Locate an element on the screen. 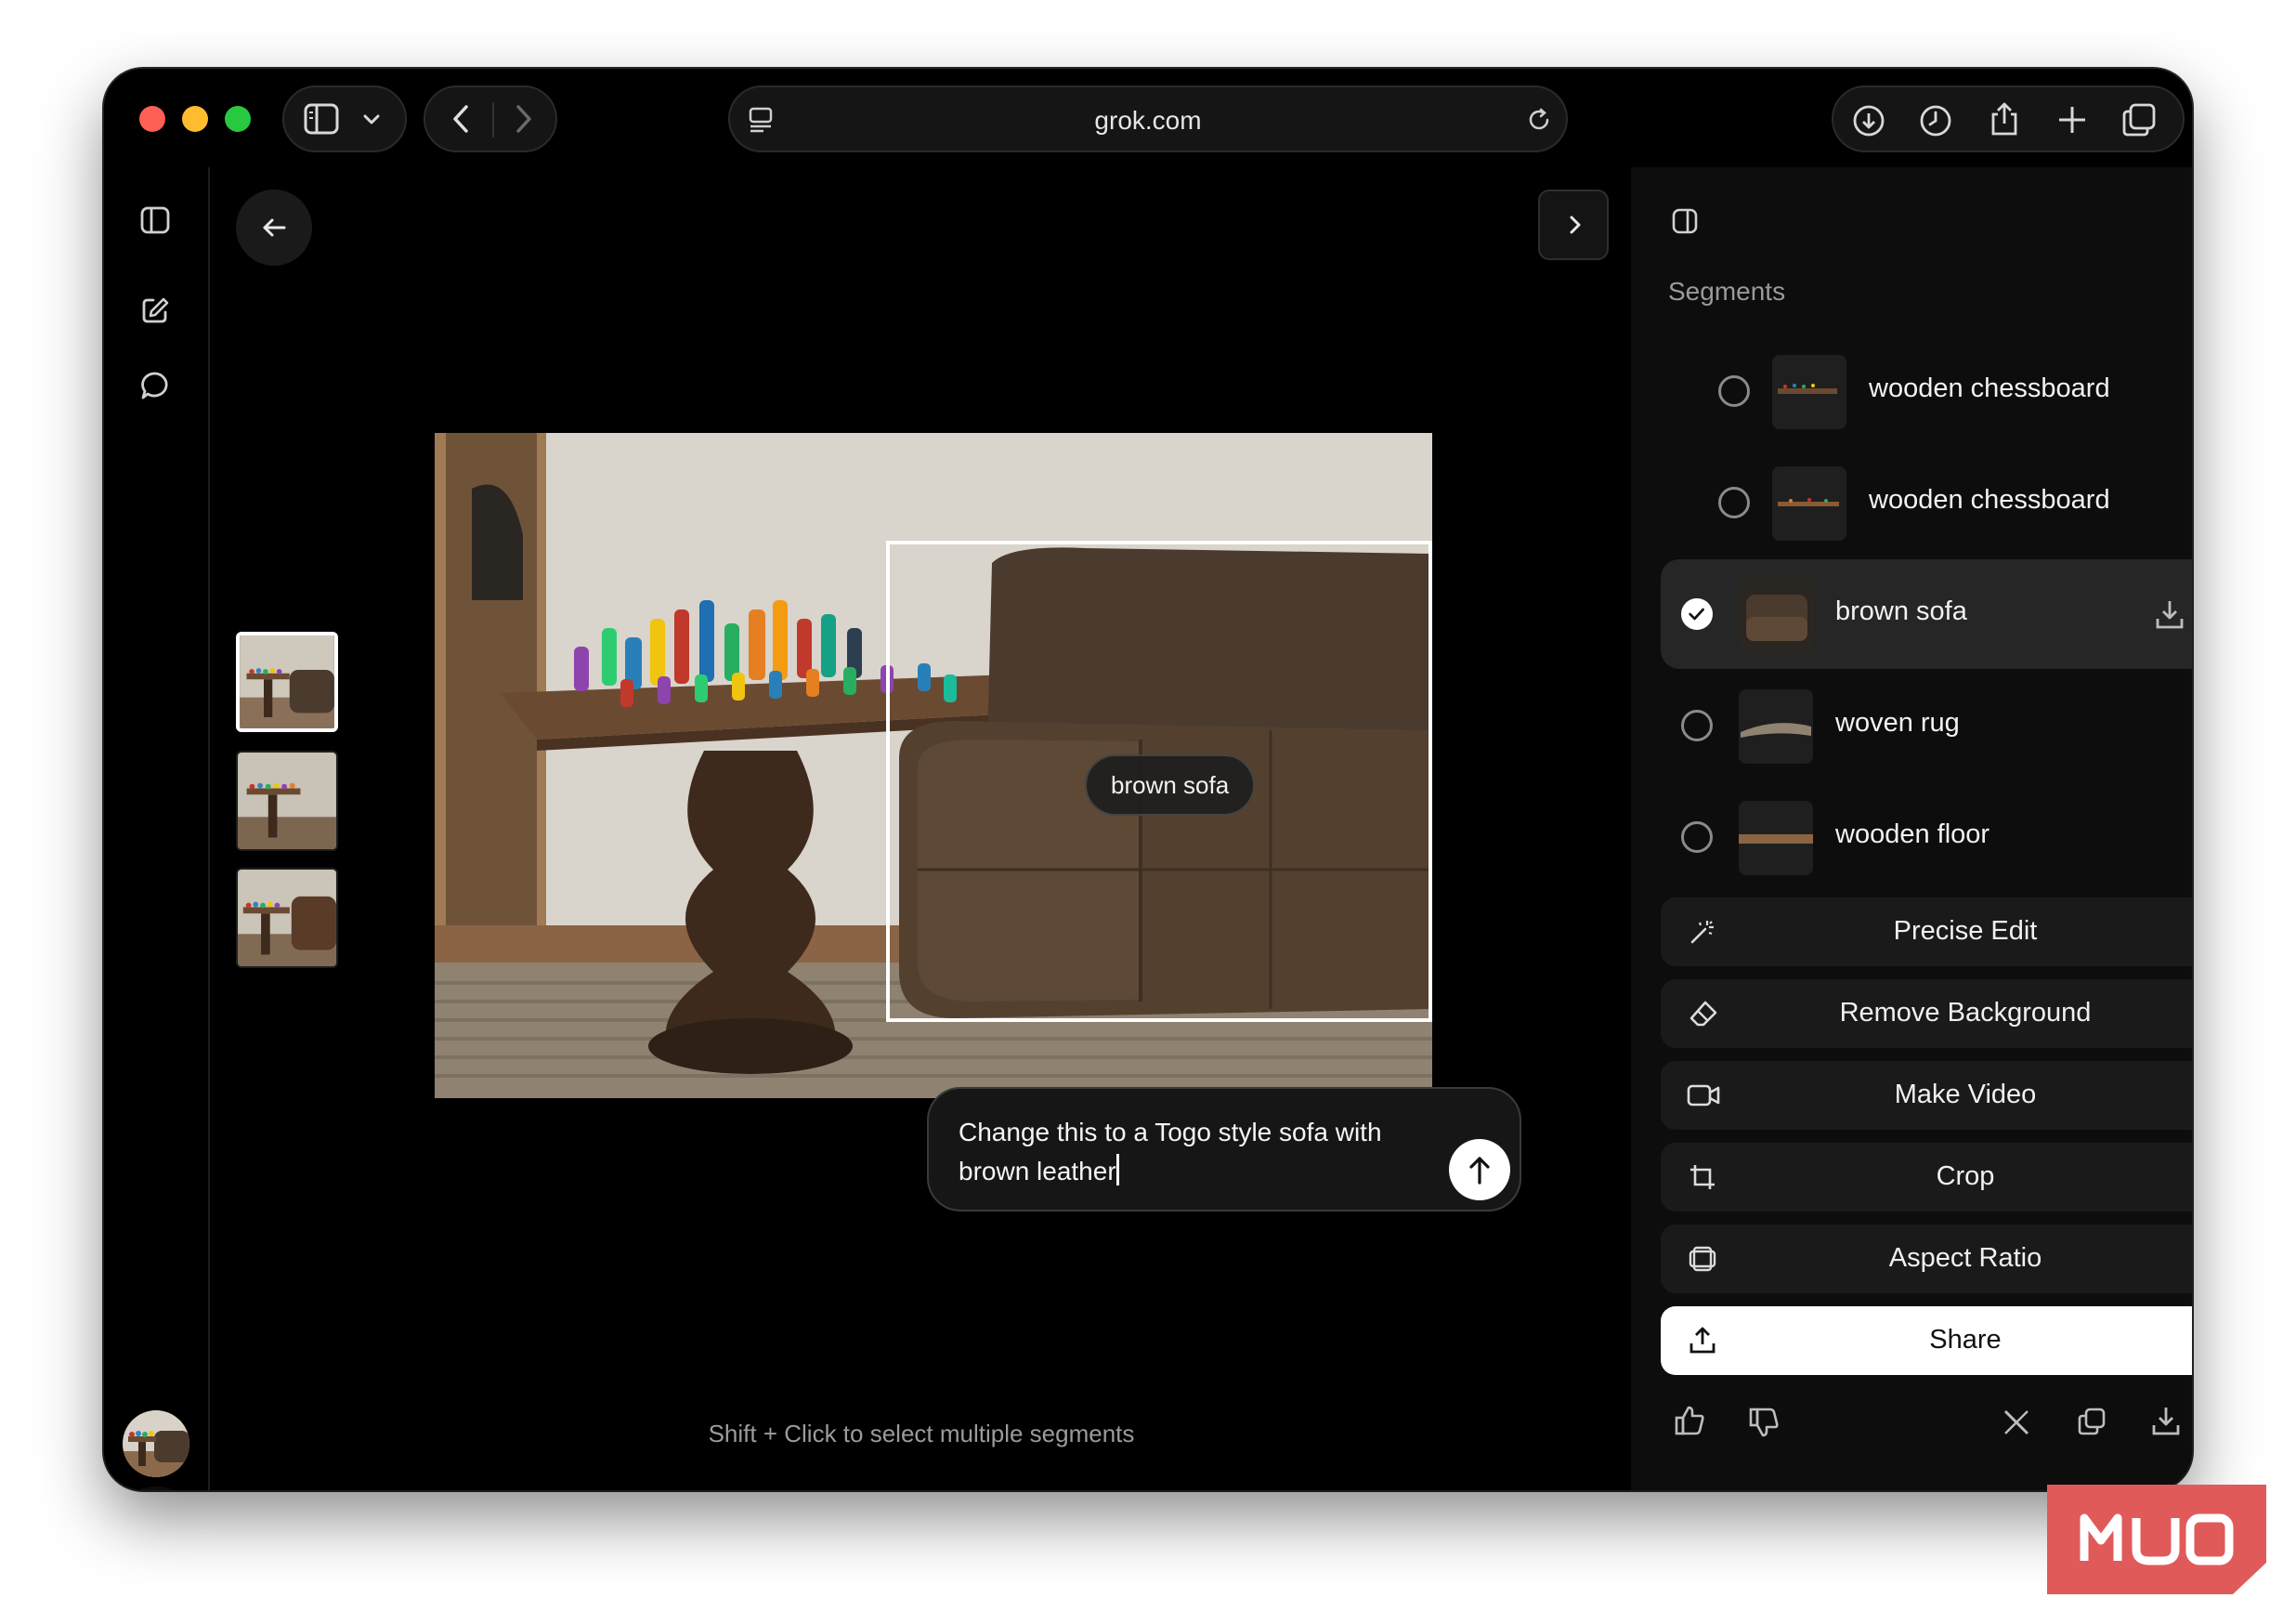  navigation-group is located at coordinates (490, 118).